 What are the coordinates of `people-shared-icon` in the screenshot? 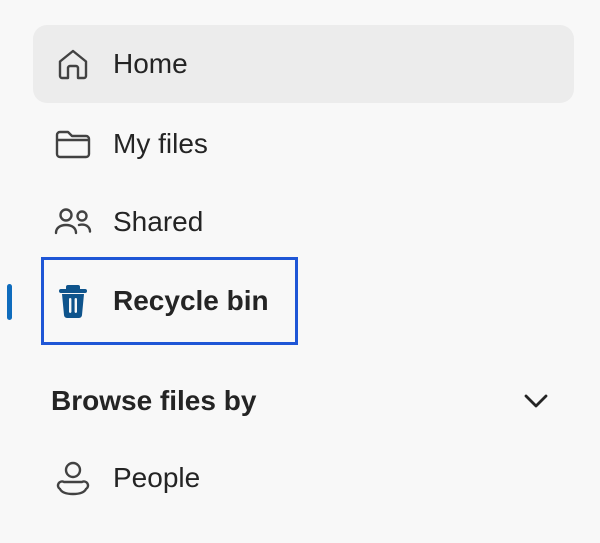 It's located at (73, 222).